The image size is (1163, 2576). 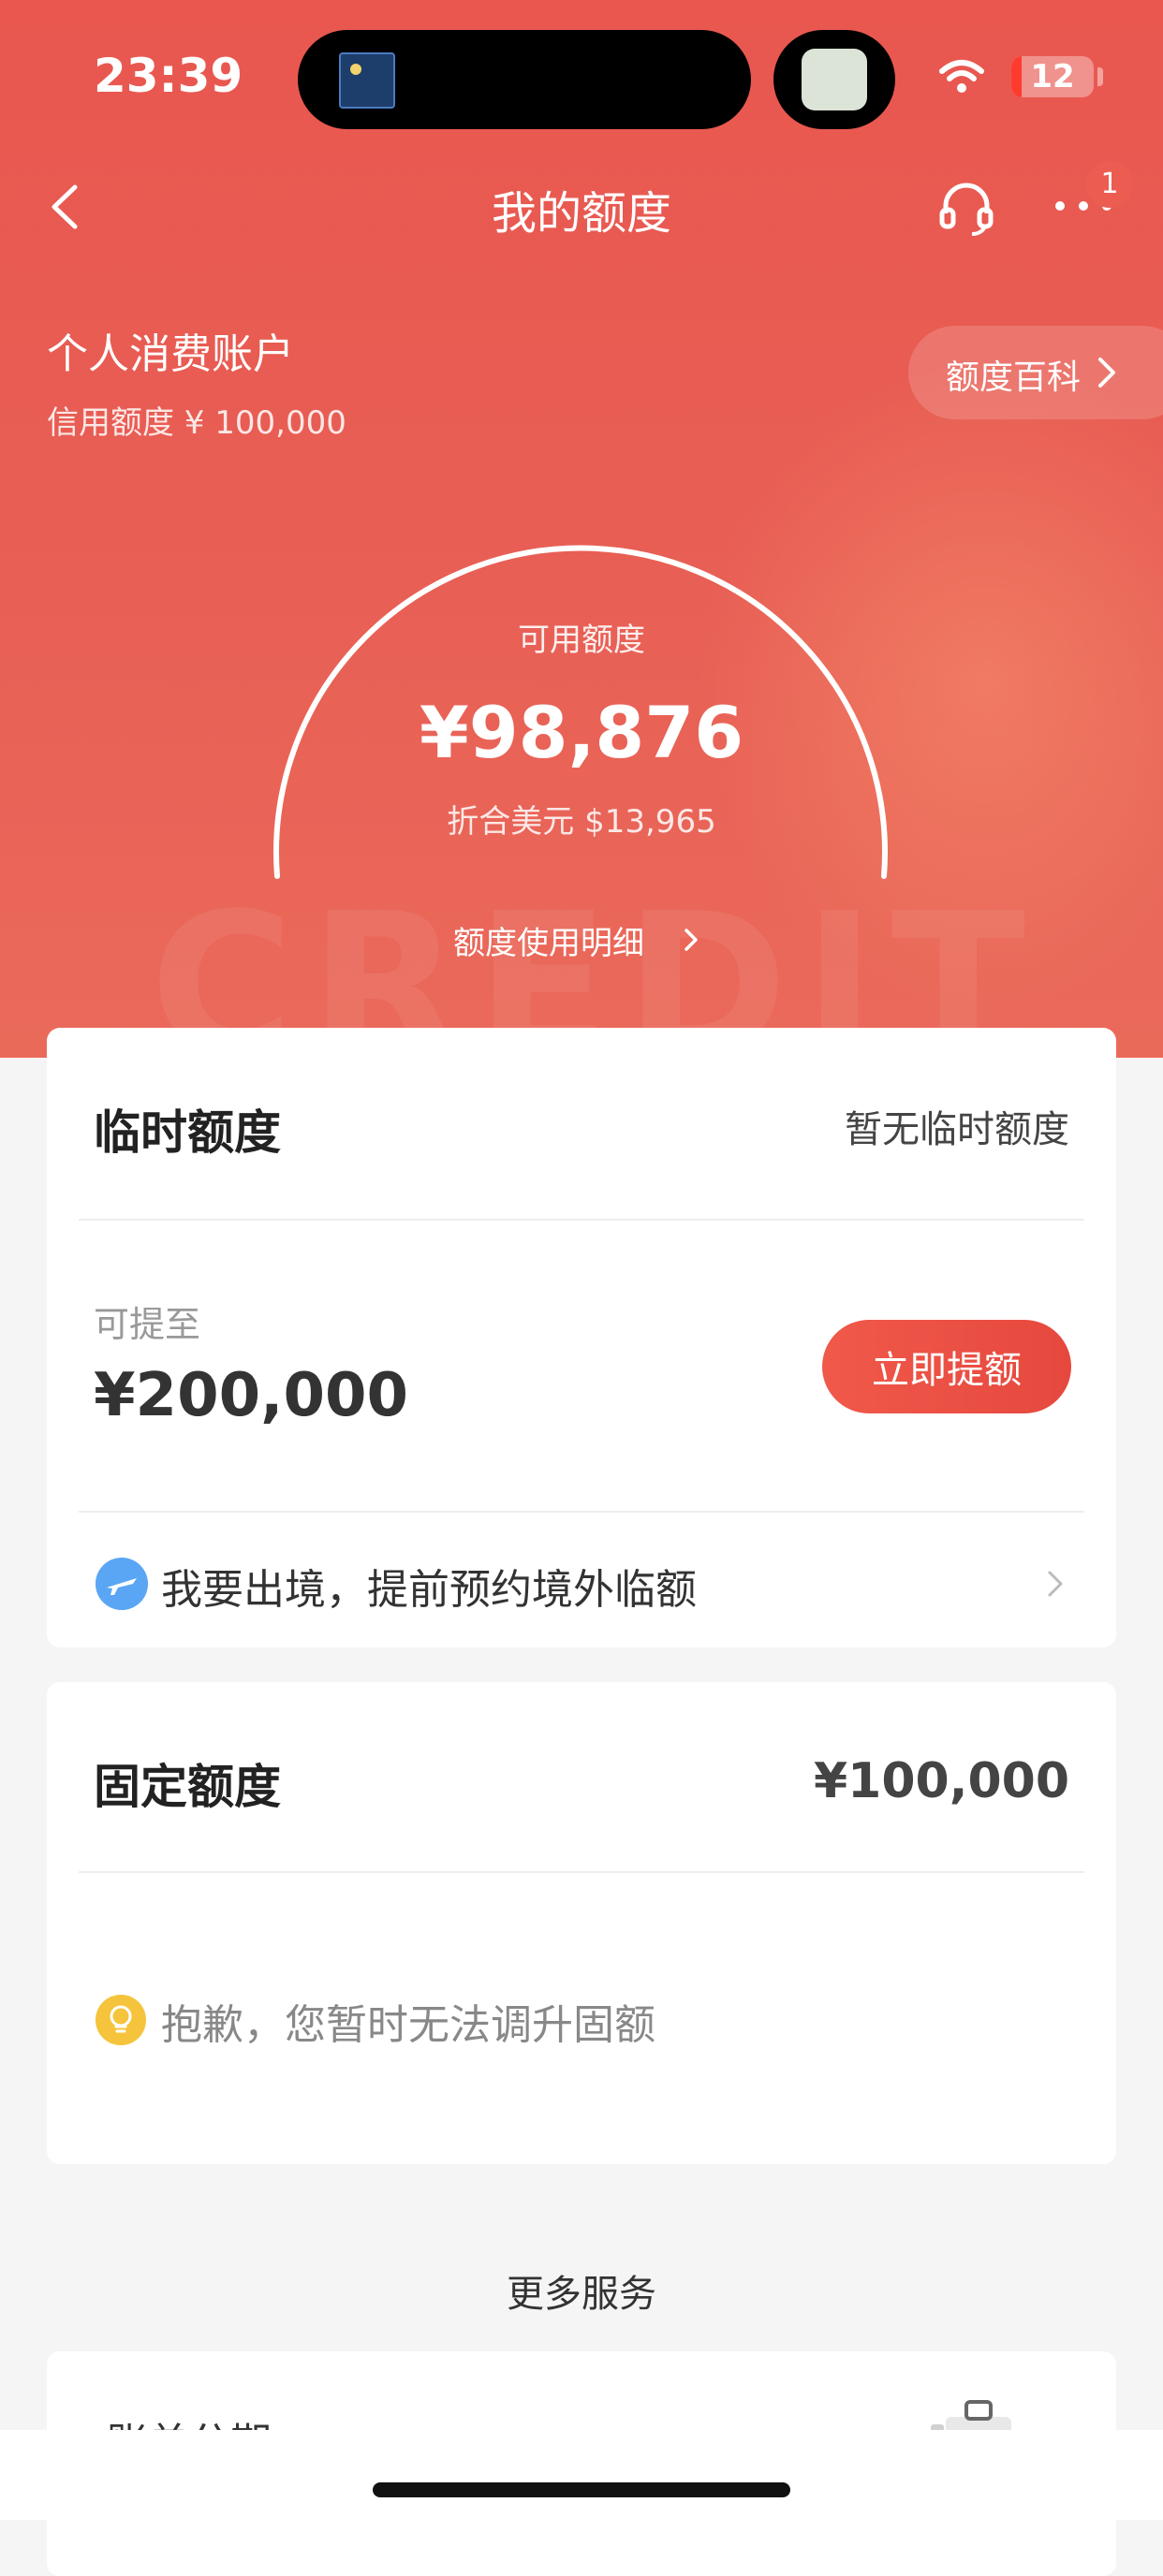 I want to click on account-title: 个人消费账户, so click(x=171, y=354).